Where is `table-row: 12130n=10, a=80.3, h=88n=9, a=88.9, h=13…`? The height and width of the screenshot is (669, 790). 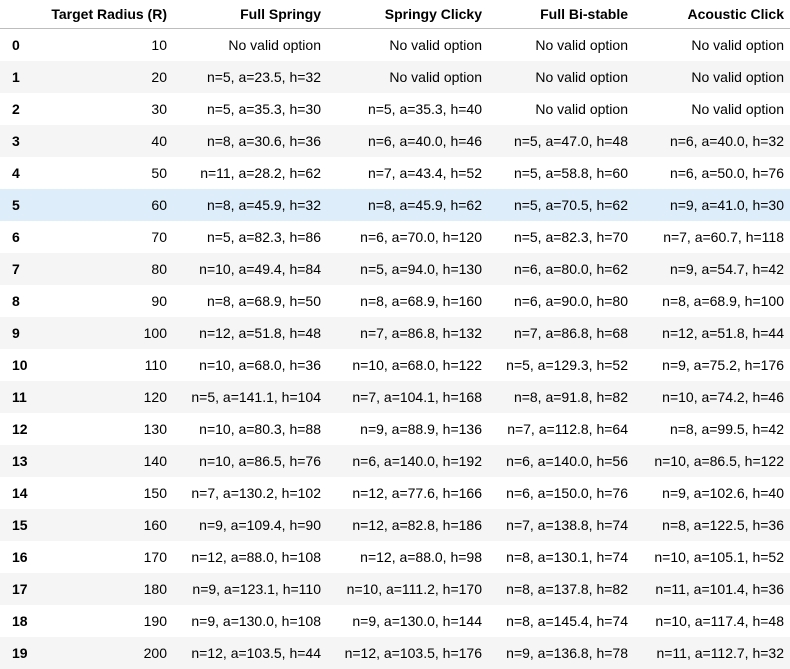
table-row: 12130n=10, a=80.3, h=88n=9, a=88.9, h=13… is located at coordinates (395, 429).